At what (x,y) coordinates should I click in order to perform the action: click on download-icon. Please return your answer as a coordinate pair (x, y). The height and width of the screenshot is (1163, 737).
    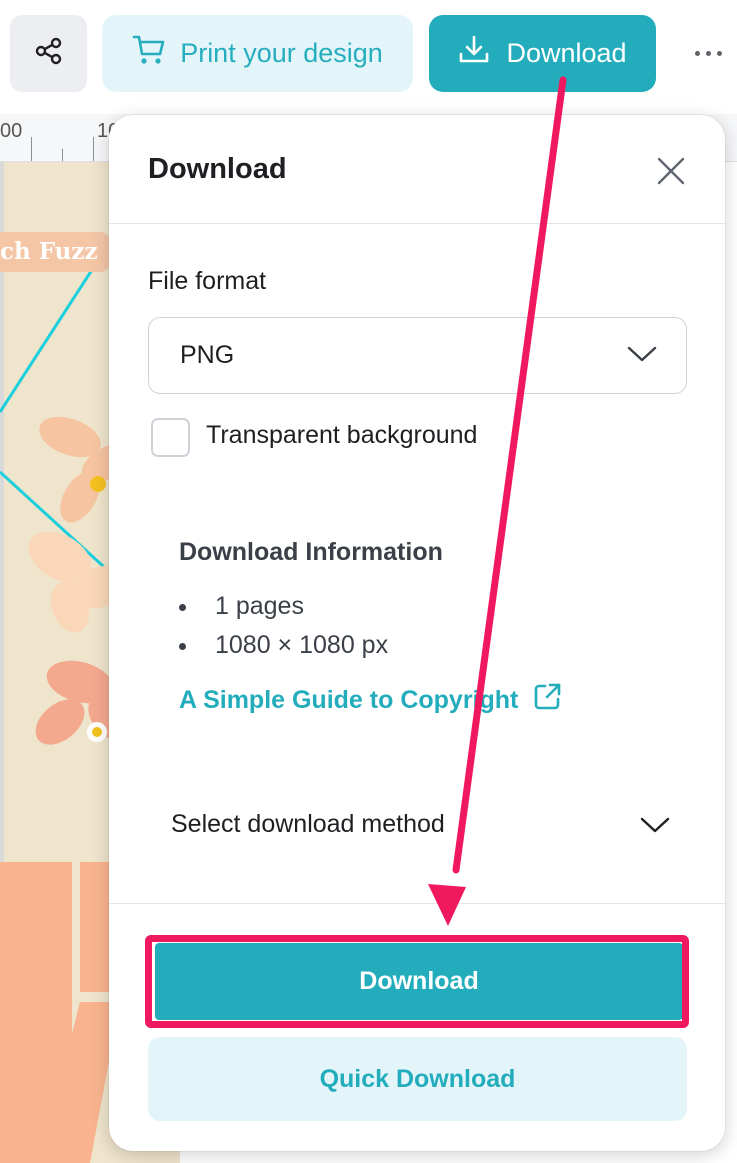
    Looking at the image, I should click on (474, 53).